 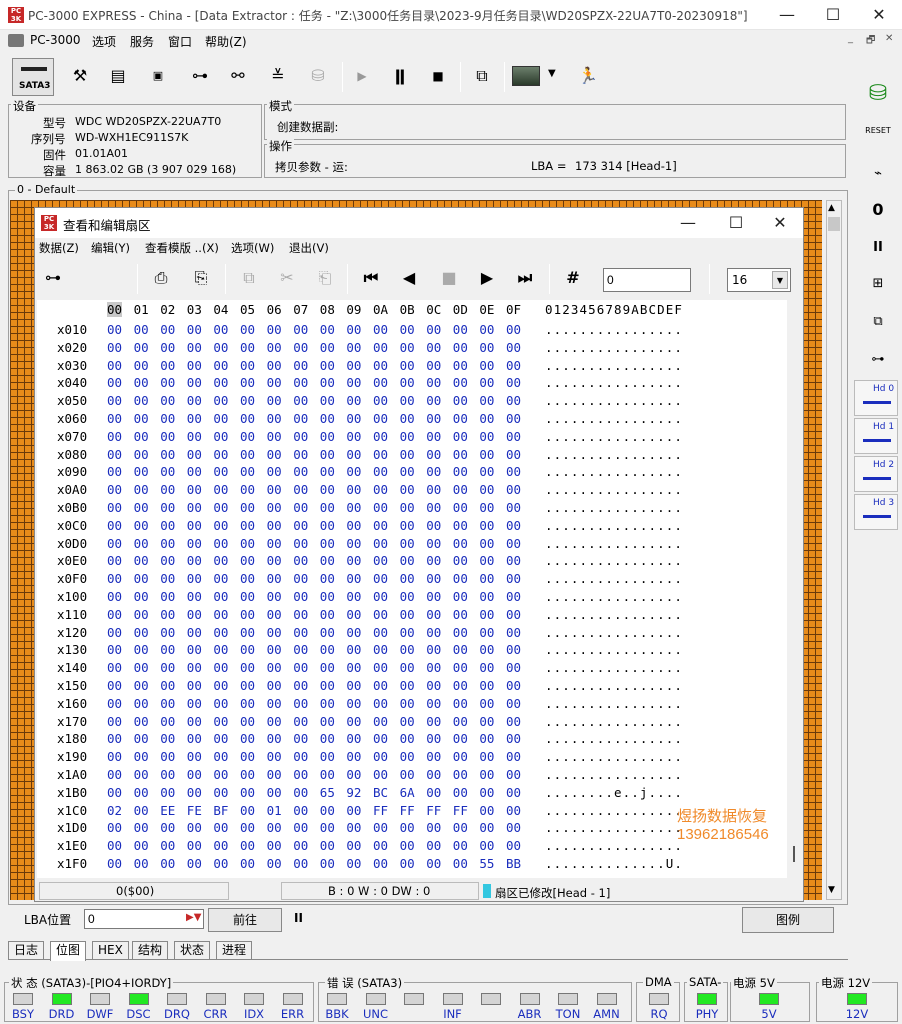 What do you see at coordinates (158, 76) in the screenshot?
I see `percent-icon: ▣` at bounding box center [158, 76].